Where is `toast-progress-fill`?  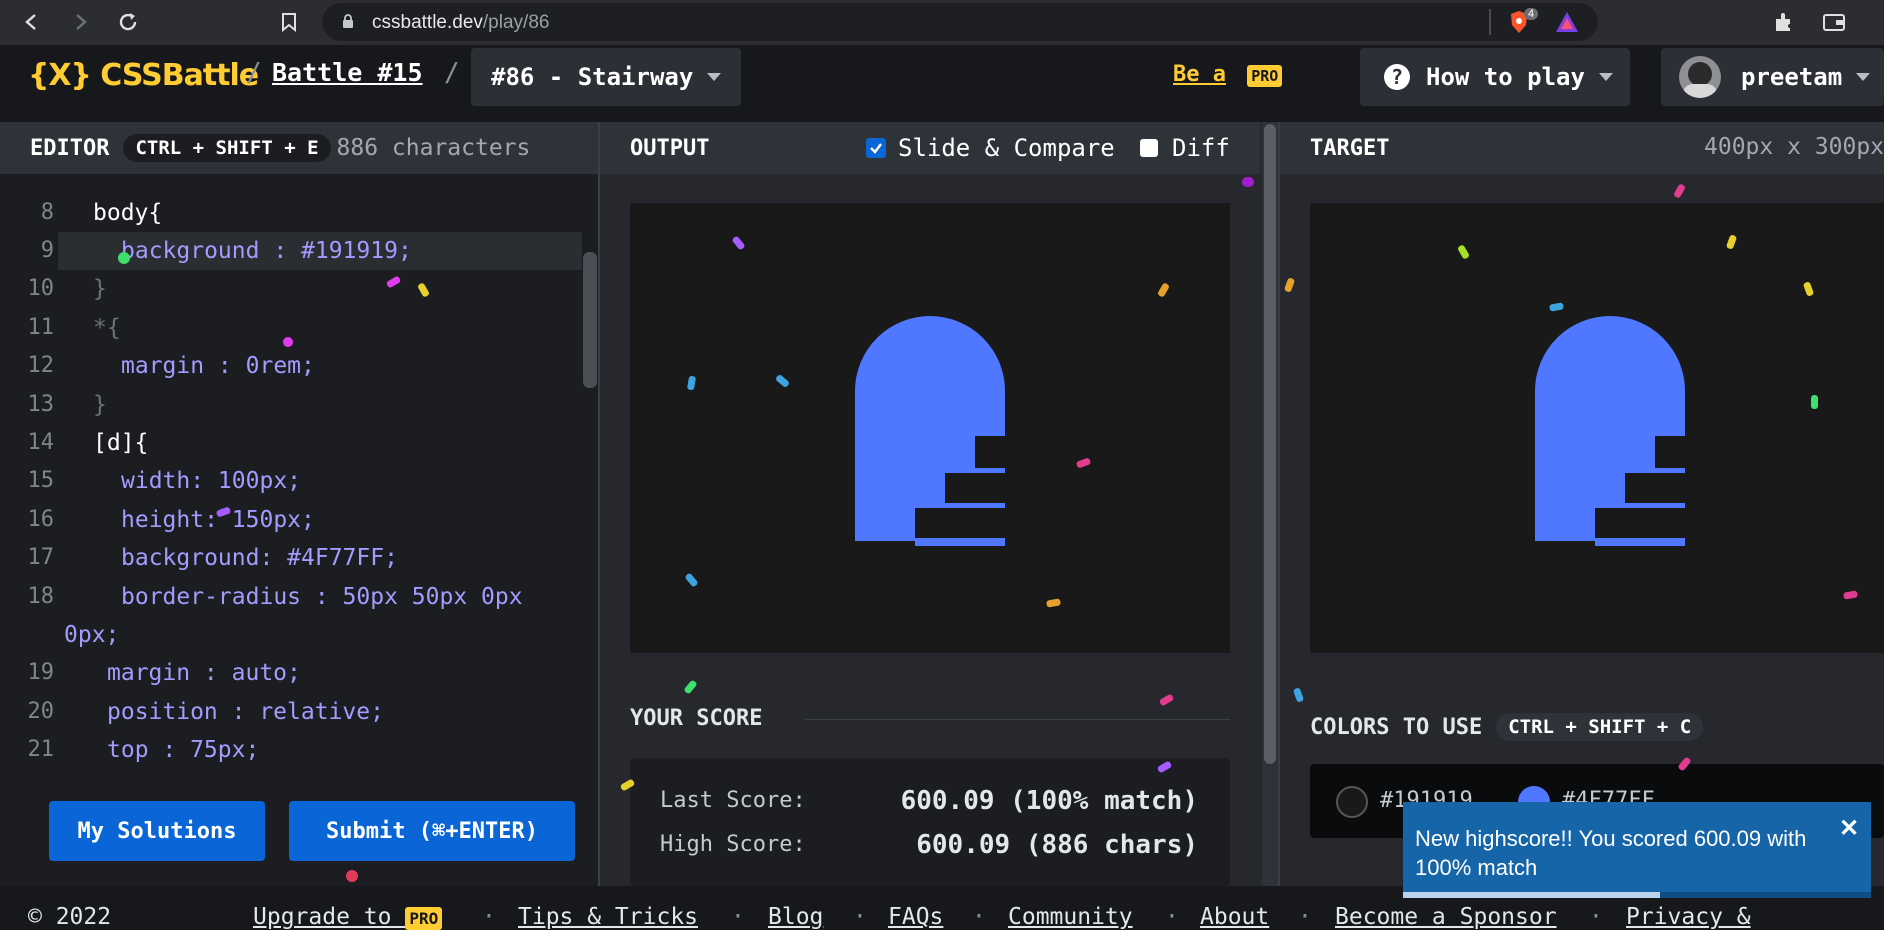
toast-progress-fill is located at coordinates (1532, 895).